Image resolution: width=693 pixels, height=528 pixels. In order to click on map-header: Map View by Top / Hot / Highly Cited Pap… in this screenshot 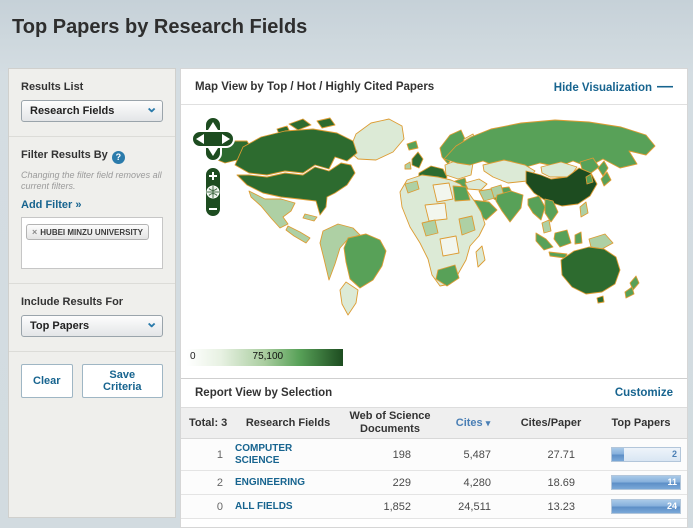, I will do `click(434, 87)`.